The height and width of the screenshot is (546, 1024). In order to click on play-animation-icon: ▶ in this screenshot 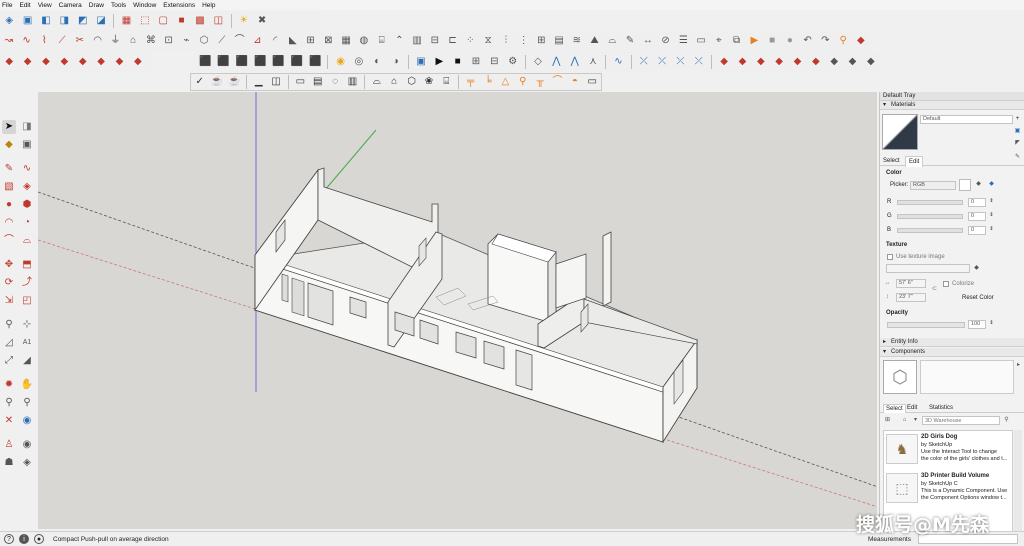, I will do `click(754, 41)`.